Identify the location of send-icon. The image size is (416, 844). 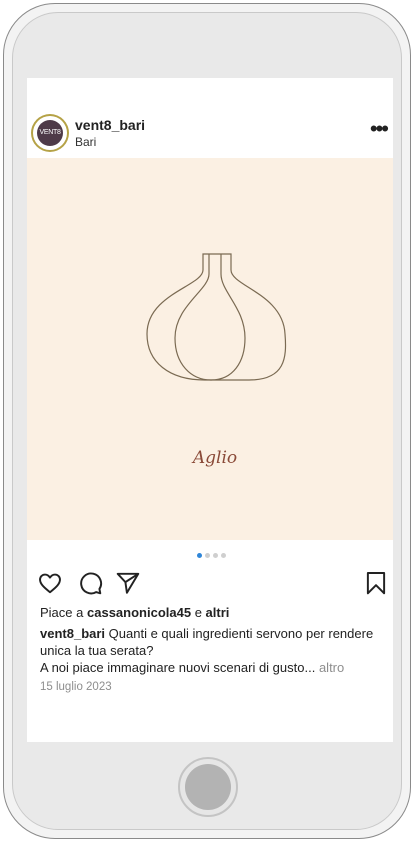
(128, 583).